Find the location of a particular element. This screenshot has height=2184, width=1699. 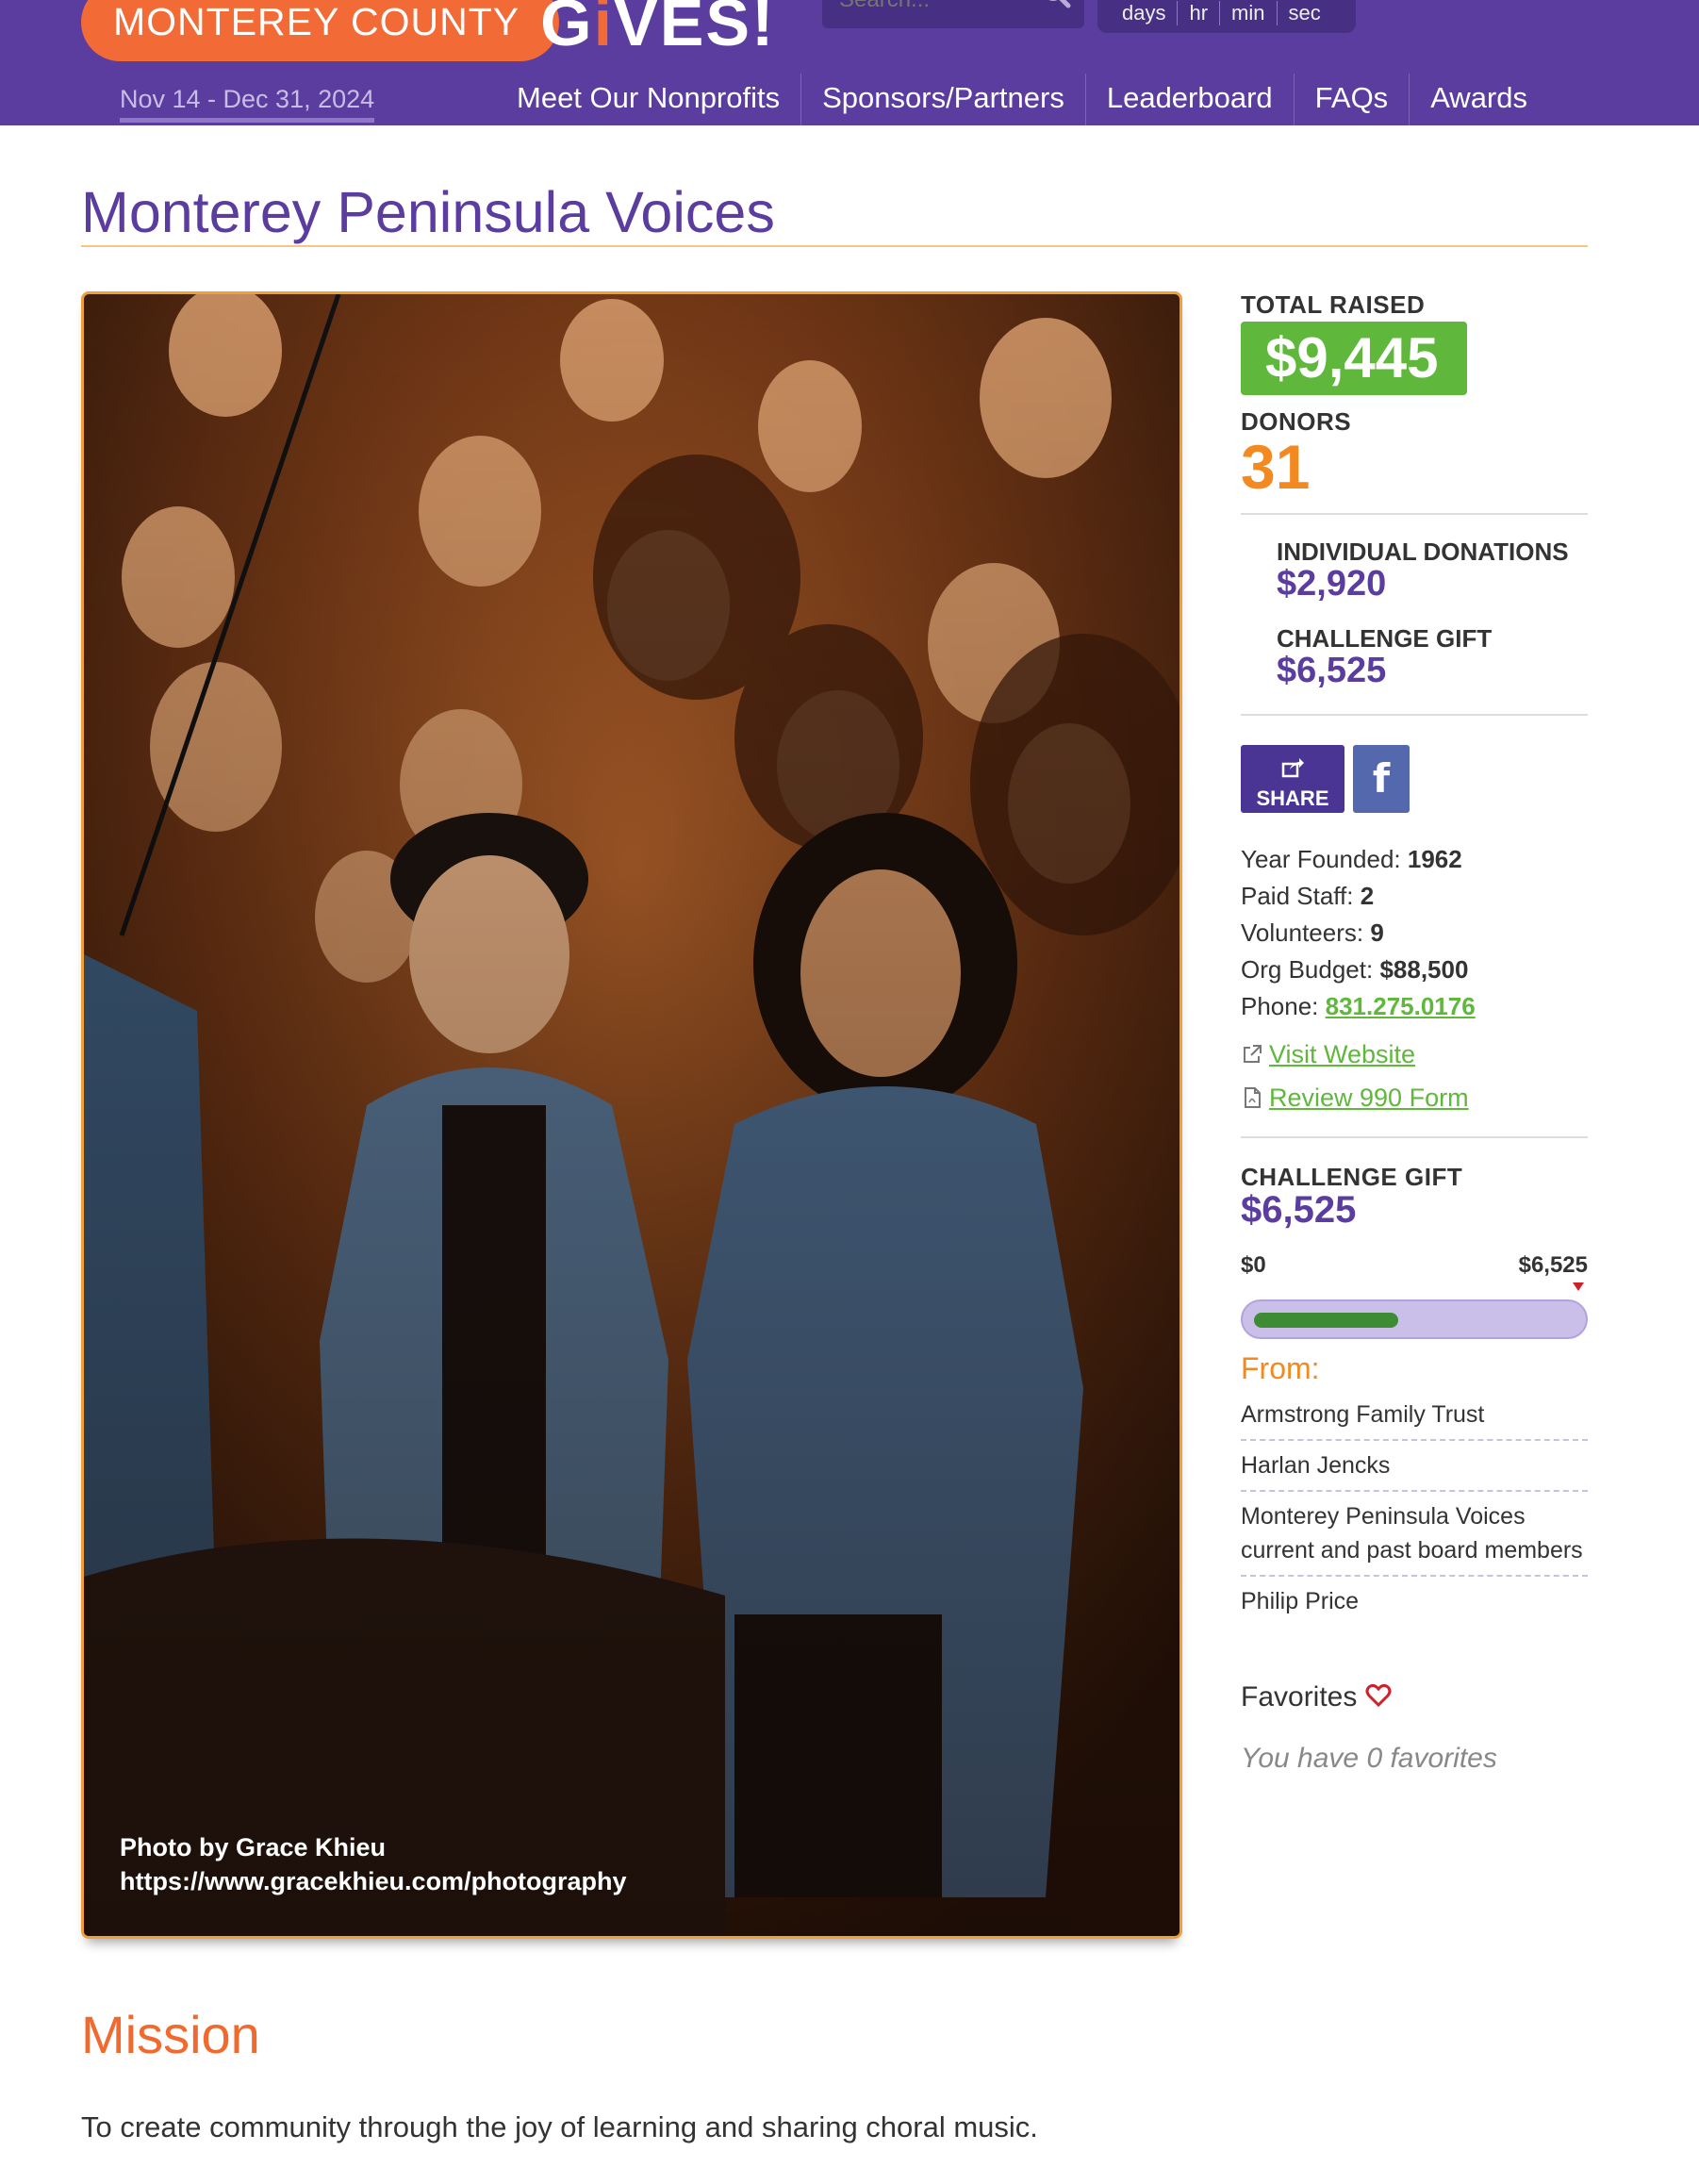

date-underline is located at coordinates (247, 120).